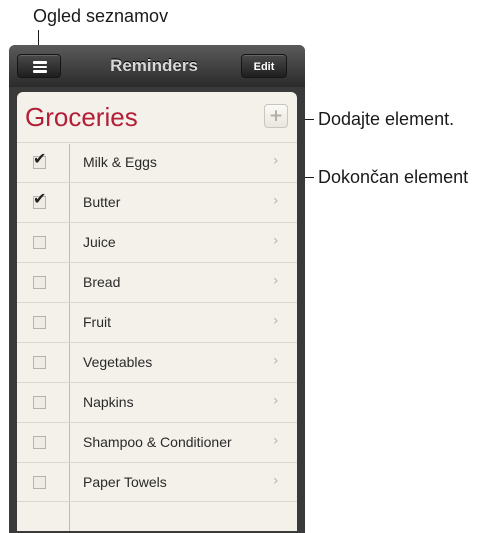  Describe the element at coordinates (81, 117) in the screenshot. I see `list-title: Groceries` at that location.